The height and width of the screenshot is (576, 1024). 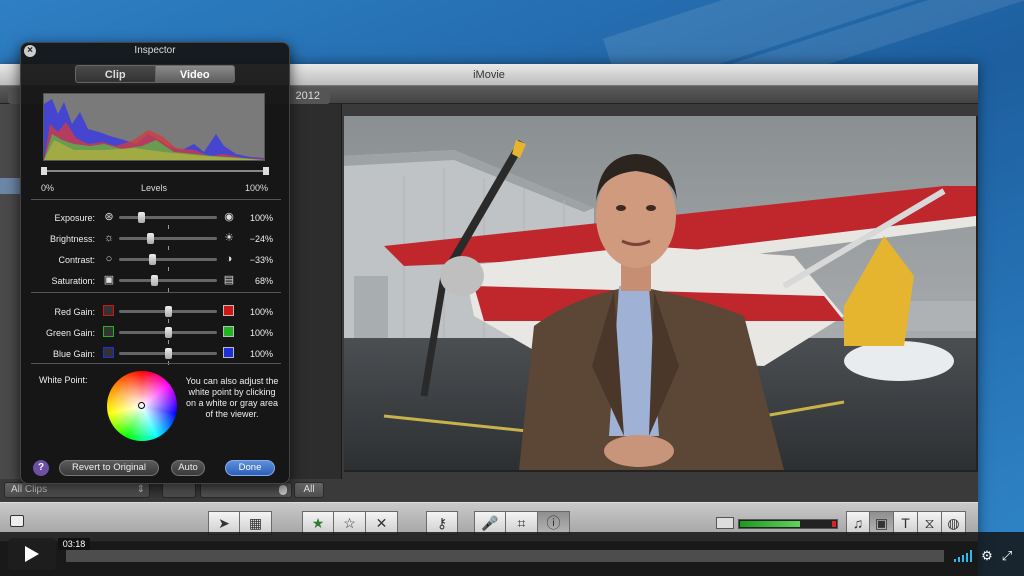 I want to click on clips-filter-label: All Clips, so click(x=29, y=489).